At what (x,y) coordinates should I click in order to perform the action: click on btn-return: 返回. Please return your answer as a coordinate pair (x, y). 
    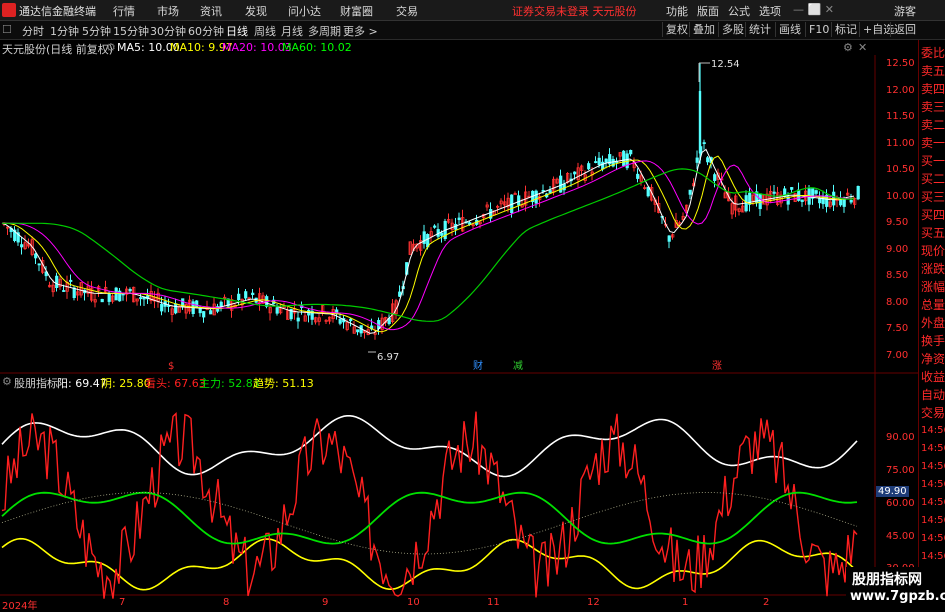
    Looking at the image, I should click on (904, 29).